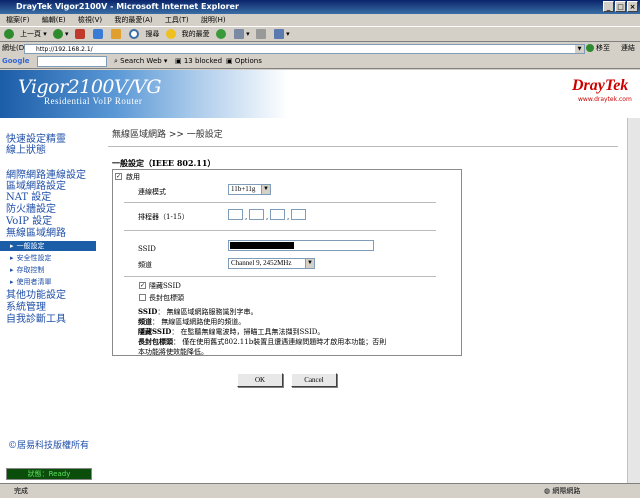 This screenshot has height=498, width=640. What do you see at coordinates (165, 286) in the screenshot?
I see `hide-ssid-label: 隱藏SSID` at bounding box center [165, 286].